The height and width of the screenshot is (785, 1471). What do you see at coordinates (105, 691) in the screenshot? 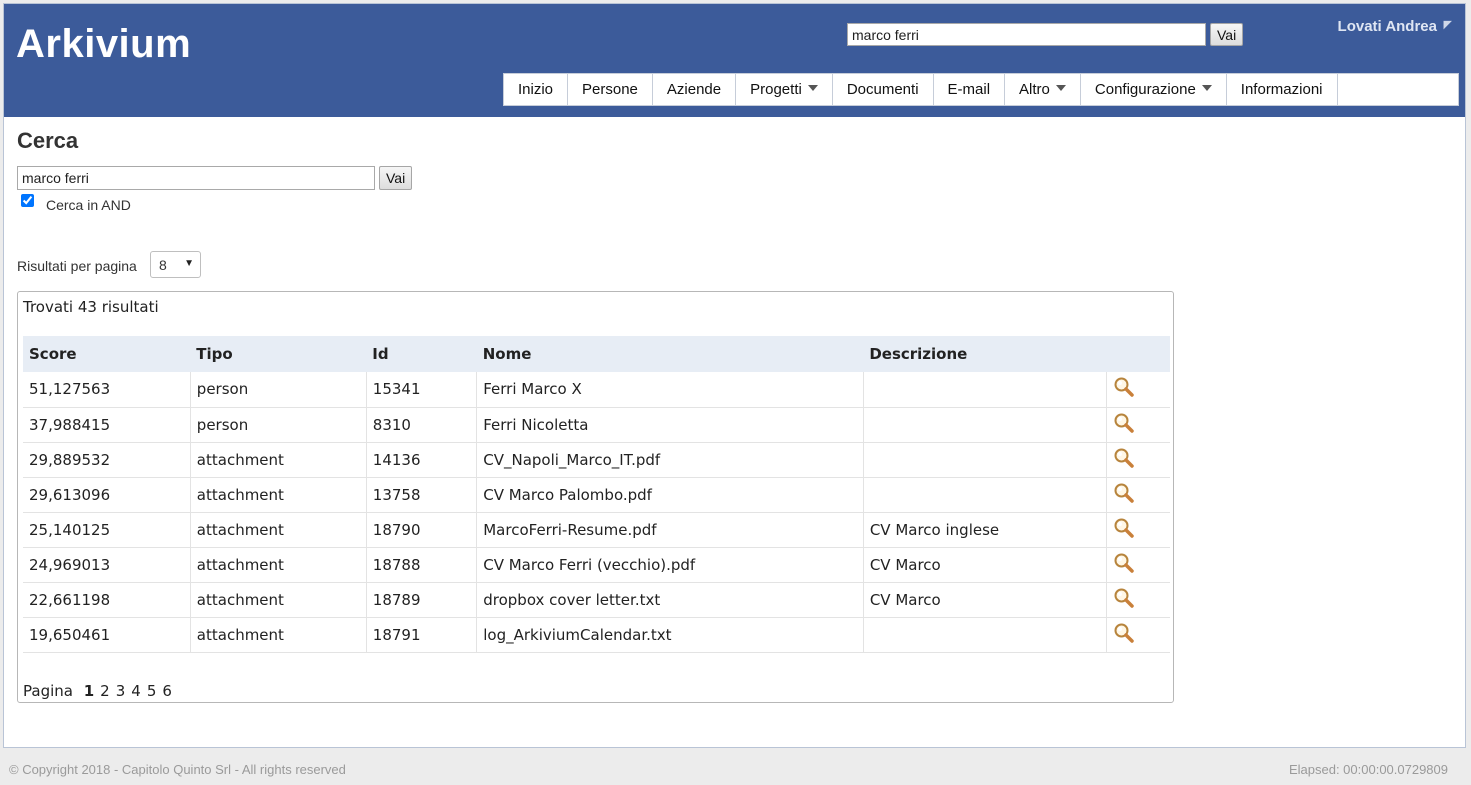
I see `page-link-2: 2` at bounding box center [105, 691].